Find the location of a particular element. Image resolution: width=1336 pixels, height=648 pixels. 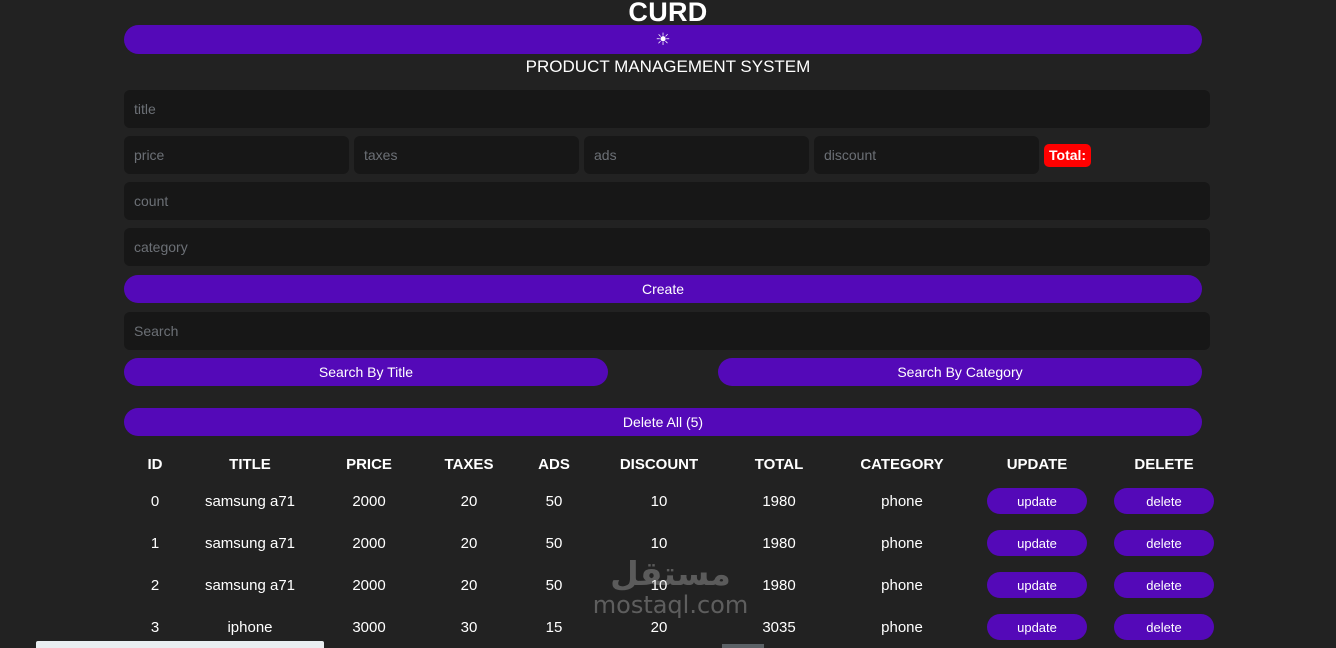

table-header-total: TOTAL is located at coordinates (779, 464).